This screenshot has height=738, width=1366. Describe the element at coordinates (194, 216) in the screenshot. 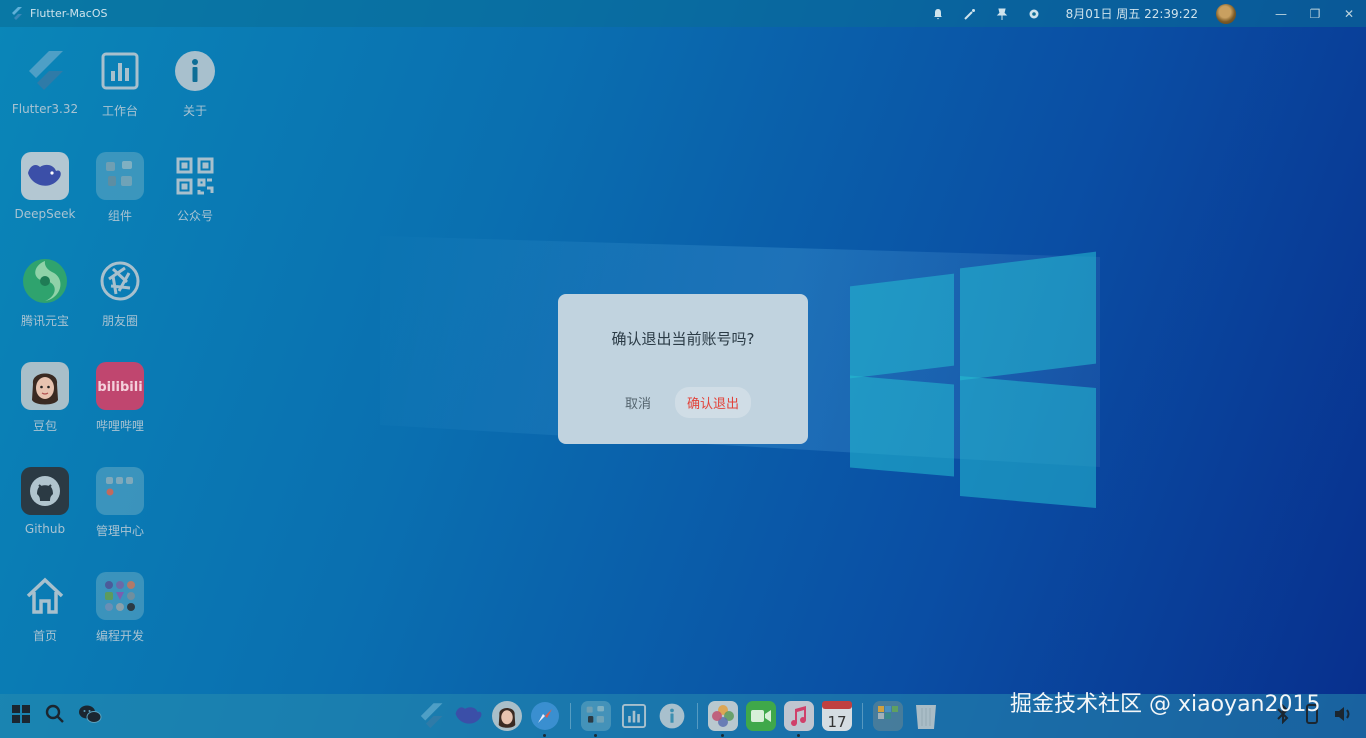

I see `desktop-icon-label: 公众号` at that location.